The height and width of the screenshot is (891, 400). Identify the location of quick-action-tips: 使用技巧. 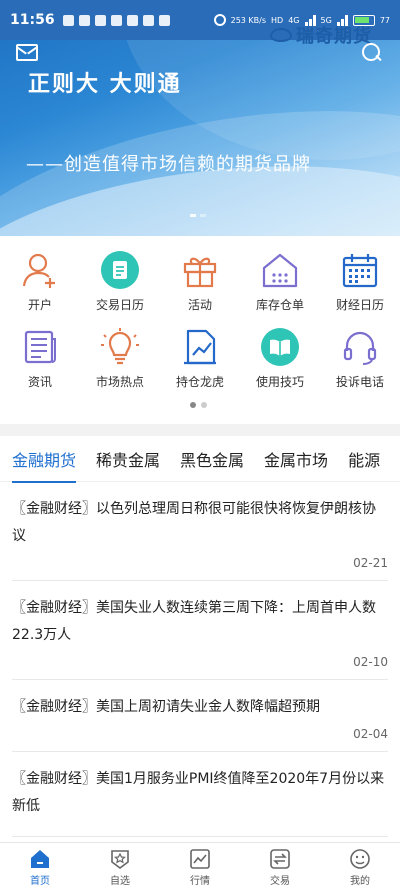
(280, 365).